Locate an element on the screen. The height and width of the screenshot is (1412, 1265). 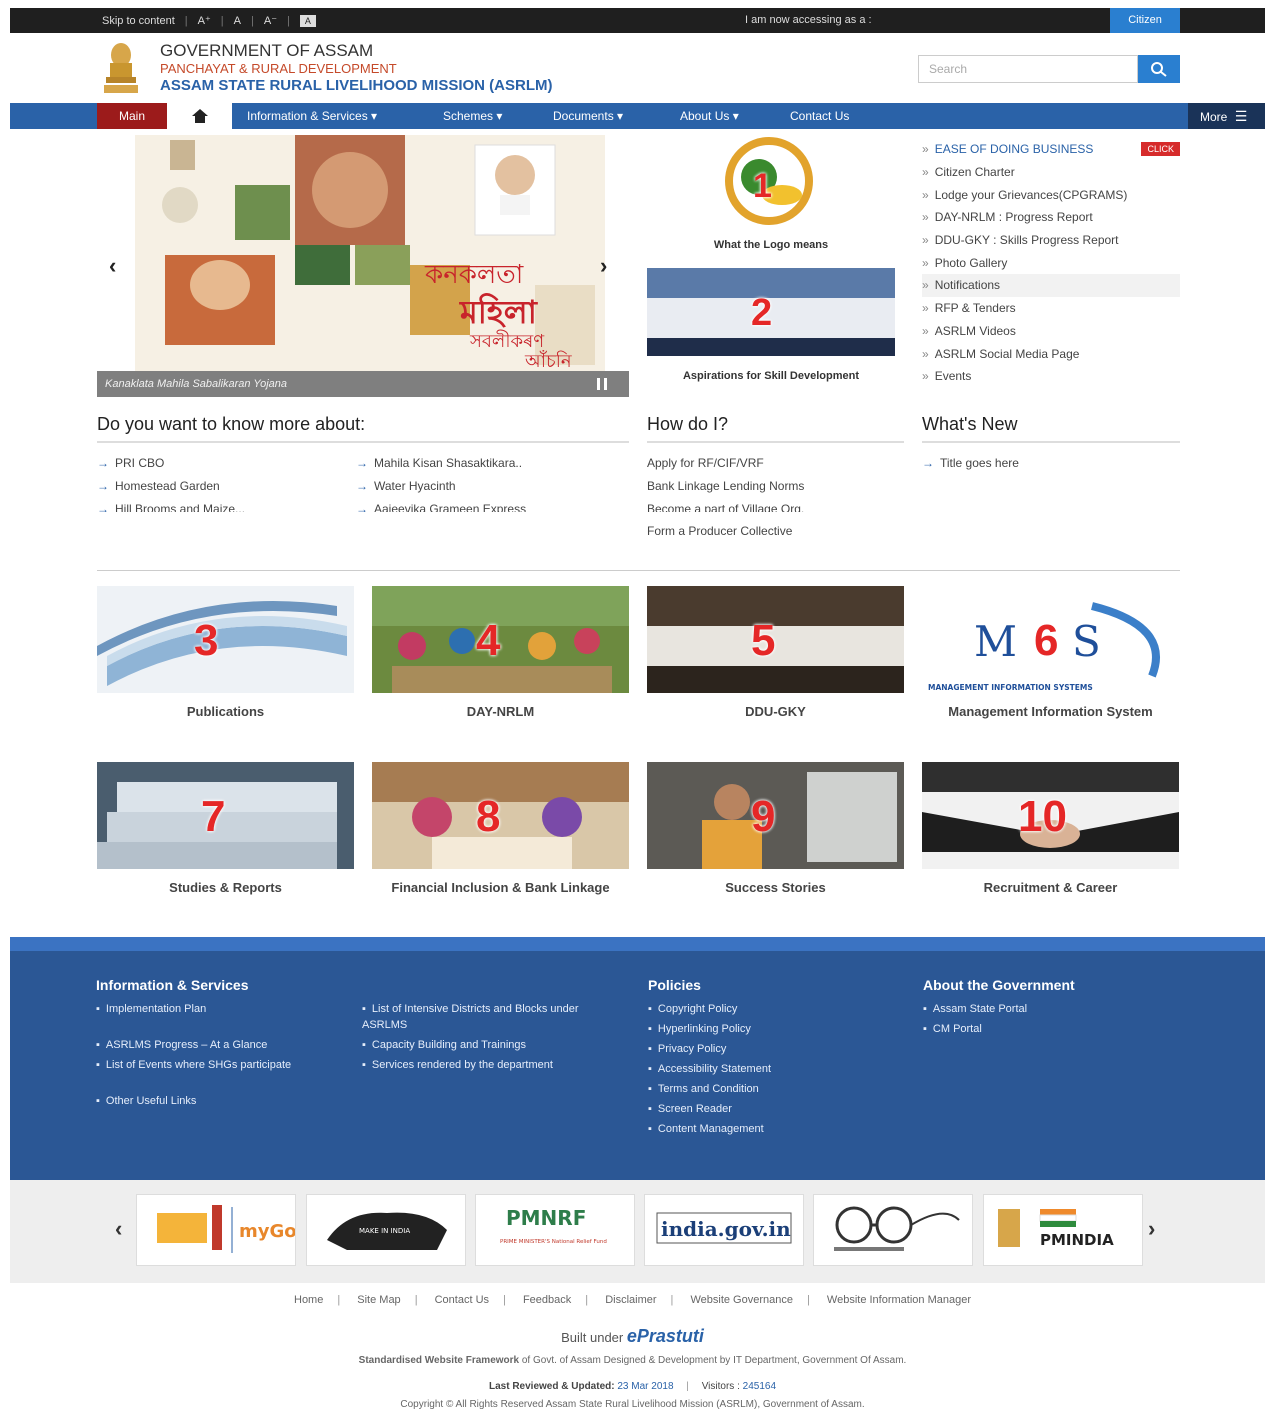
slider-caption: Kanaklata Mahila Sabalikaran Yojana is located at coordinates (363, 384).